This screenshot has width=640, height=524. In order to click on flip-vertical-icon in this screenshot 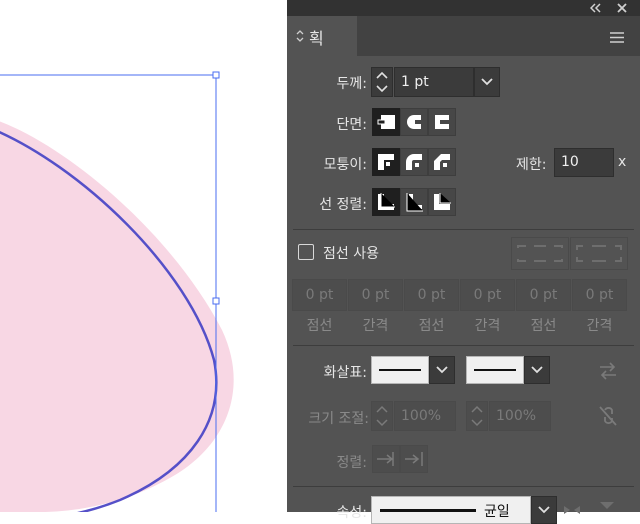, I will do `click(607, 506)`.